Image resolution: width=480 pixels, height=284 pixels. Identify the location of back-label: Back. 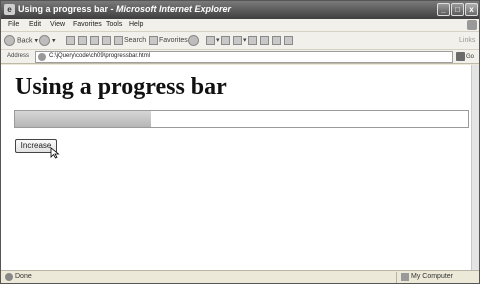
(25, 41).